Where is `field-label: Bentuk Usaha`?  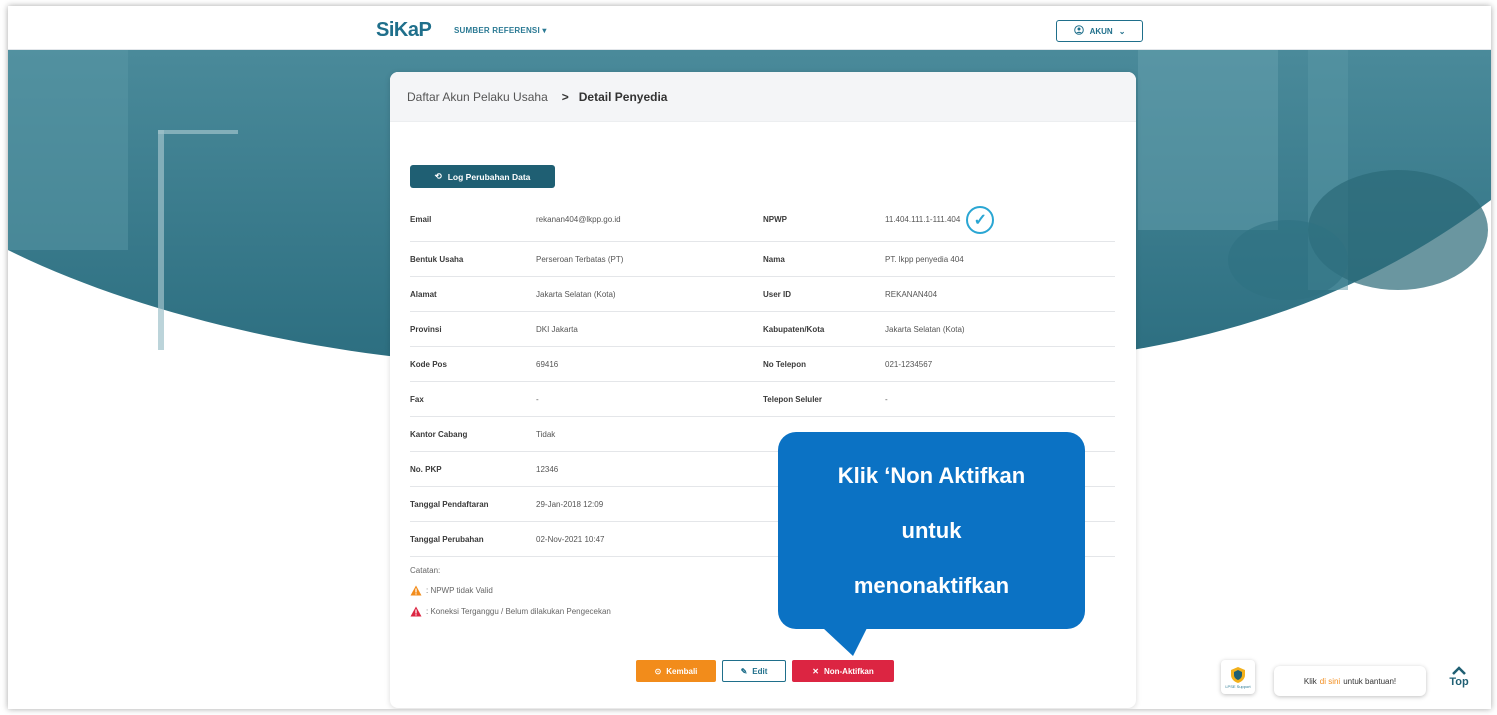
field-label: Bentuk Usaha is located at coordinates (437, 259).